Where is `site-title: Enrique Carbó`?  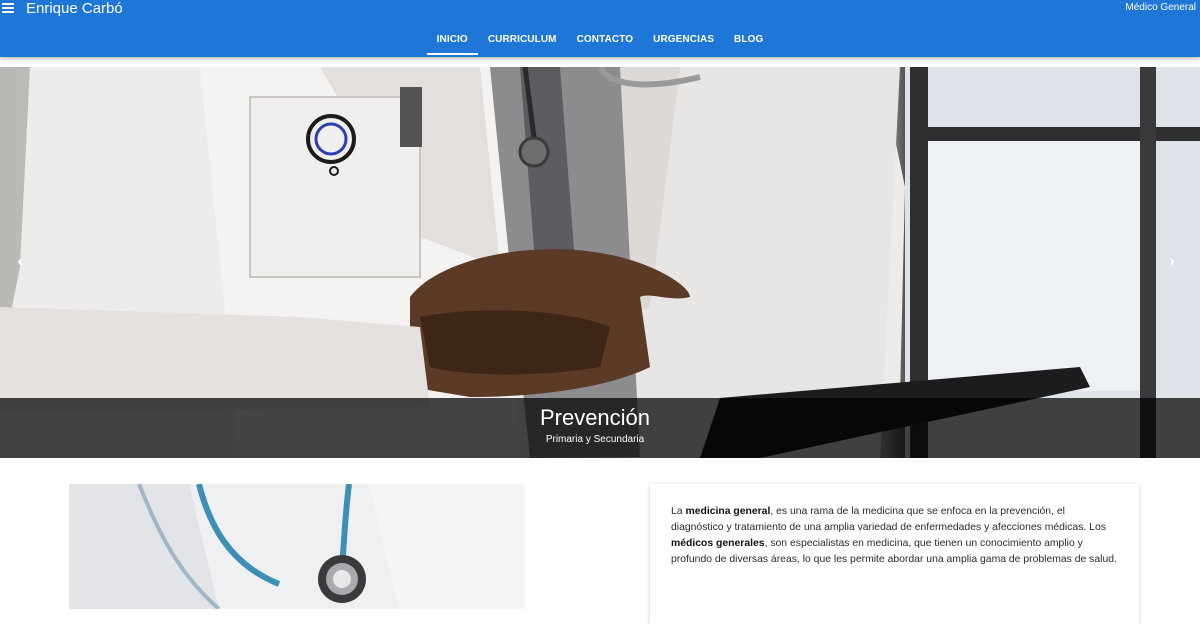 site-title: Enrique Carbó is located at coordinates (74, 8).